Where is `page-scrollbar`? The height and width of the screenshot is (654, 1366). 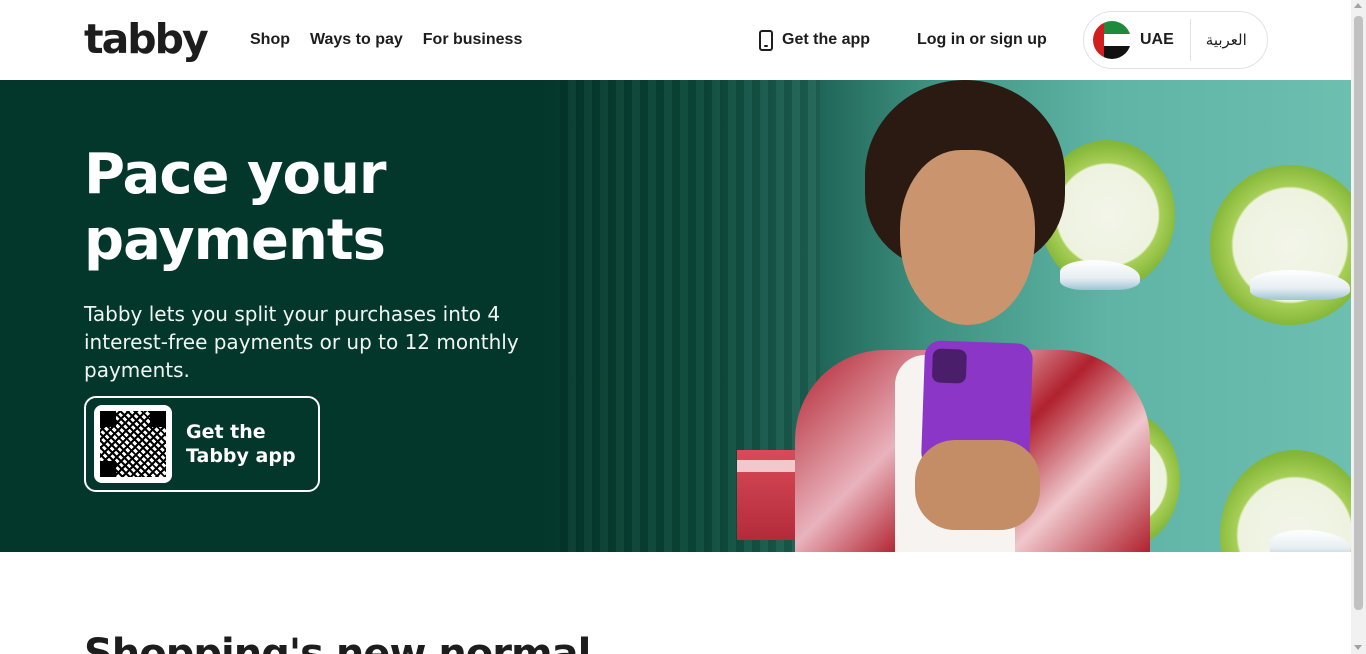 page-scrollbar is located at coordinates (1358, 327).